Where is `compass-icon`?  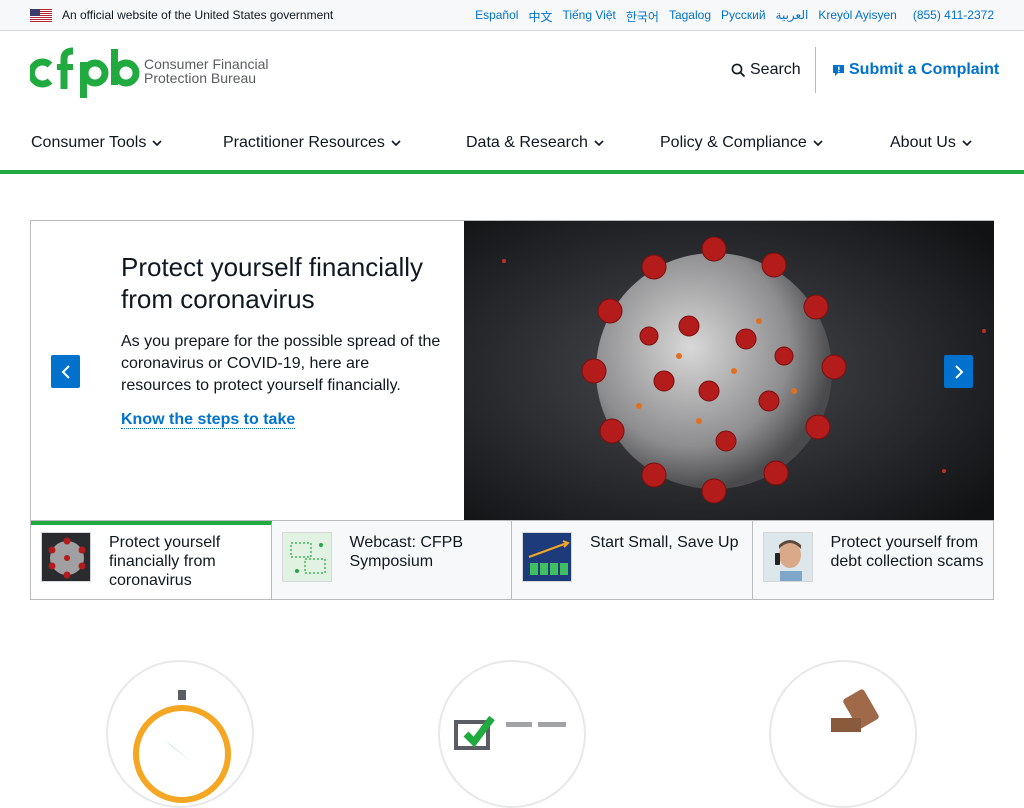
compass-icon is located at coordinates (180, 734).